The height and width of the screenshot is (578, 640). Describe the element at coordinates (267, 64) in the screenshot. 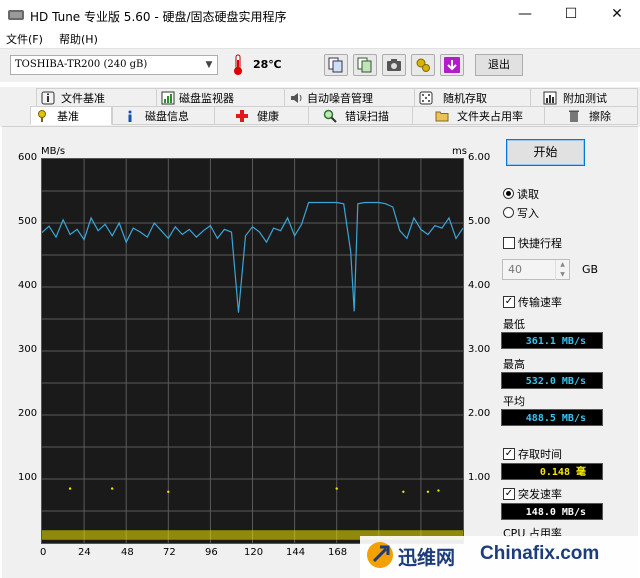

I see `temperature-value: 28℃` at that location.